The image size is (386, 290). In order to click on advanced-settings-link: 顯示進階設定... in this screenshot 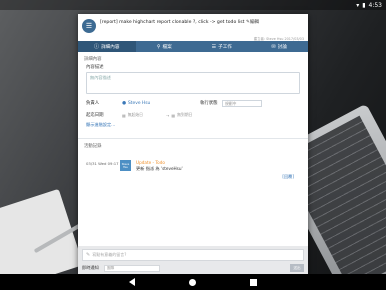, I will do `click(193, 124)`.